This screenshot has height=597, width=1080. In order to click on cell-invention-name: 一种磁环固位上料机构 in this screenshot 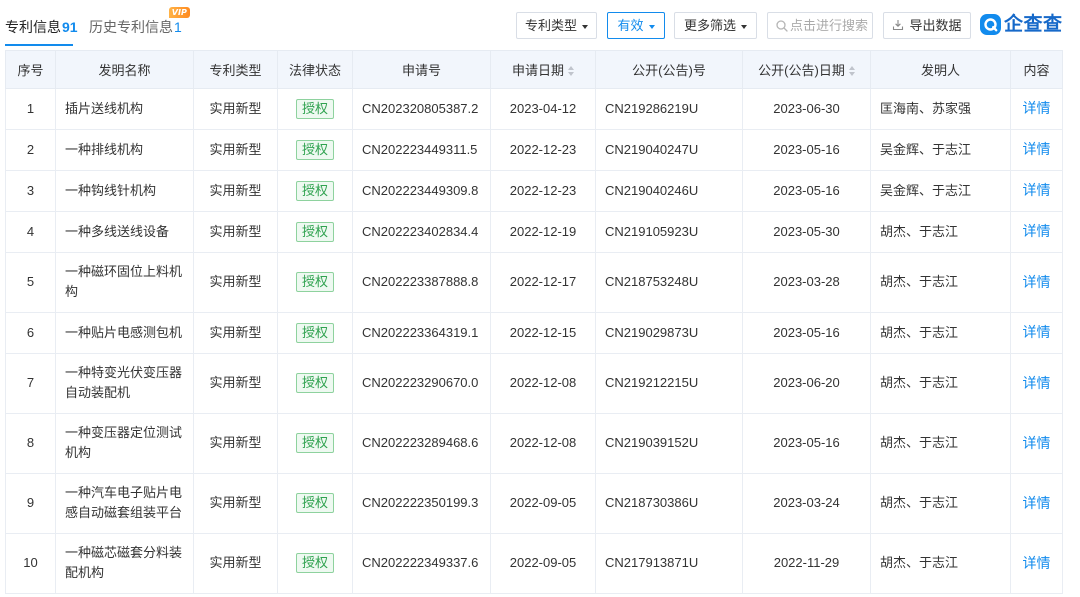, I will do `click(124, 282)`.